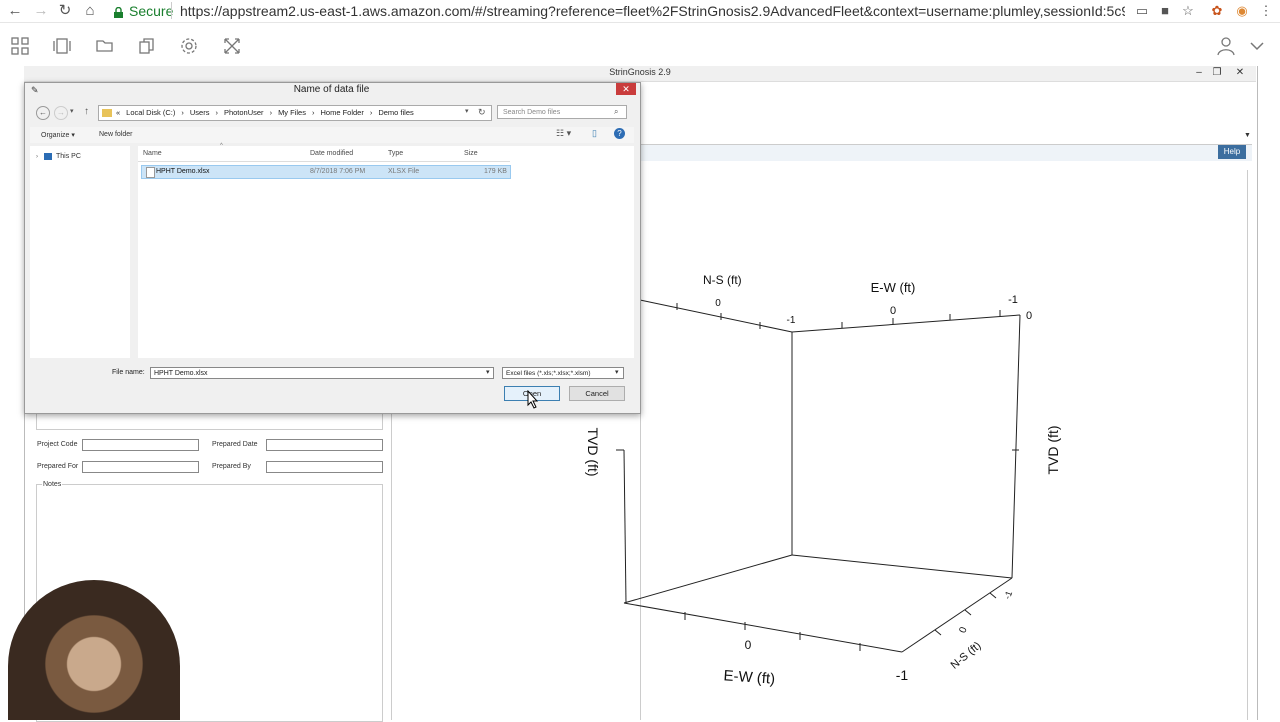 The height and width of the screenshot is (722, 1280). What do you see at coordinates (404, 171) in the screenshot?
I see `file-type: XLSX File` at bounding box center [404, 171].